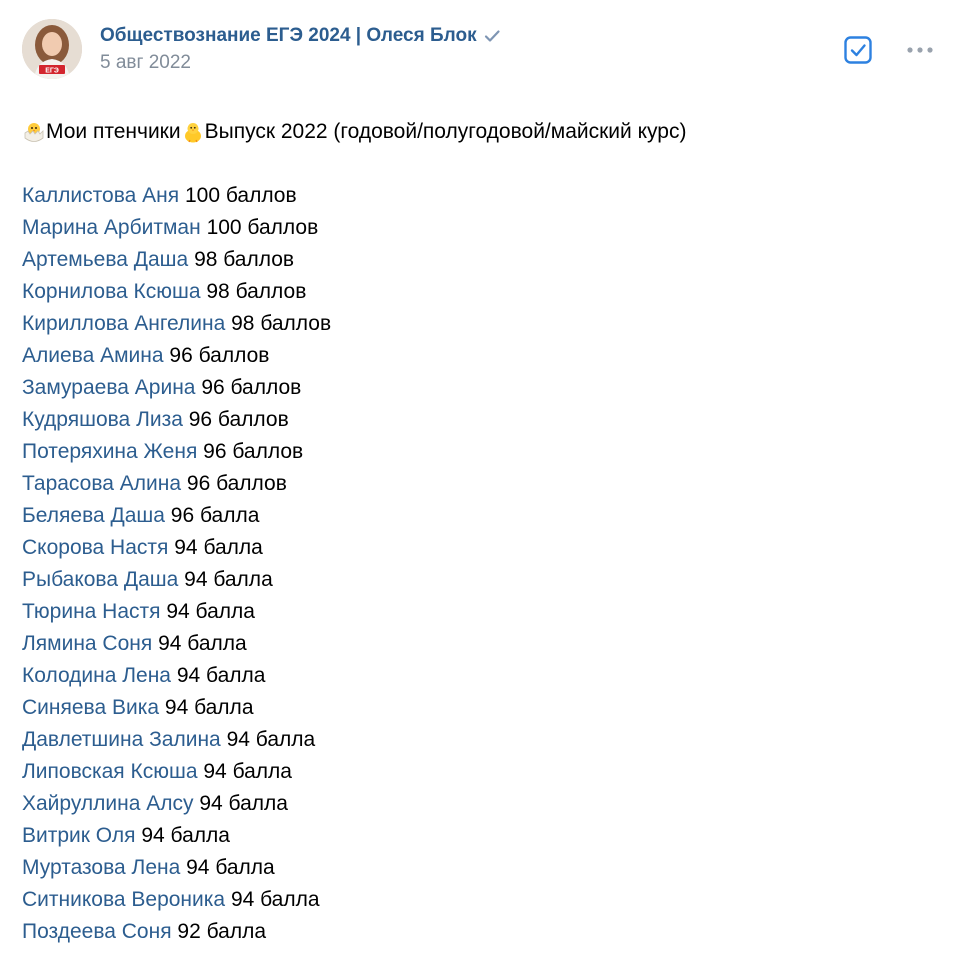  Describe the element at coordinates (288, 35) in the screenshot. I see `author-name: Обществознание ЕГЭ 2024 | Олеся Блок` at that location.